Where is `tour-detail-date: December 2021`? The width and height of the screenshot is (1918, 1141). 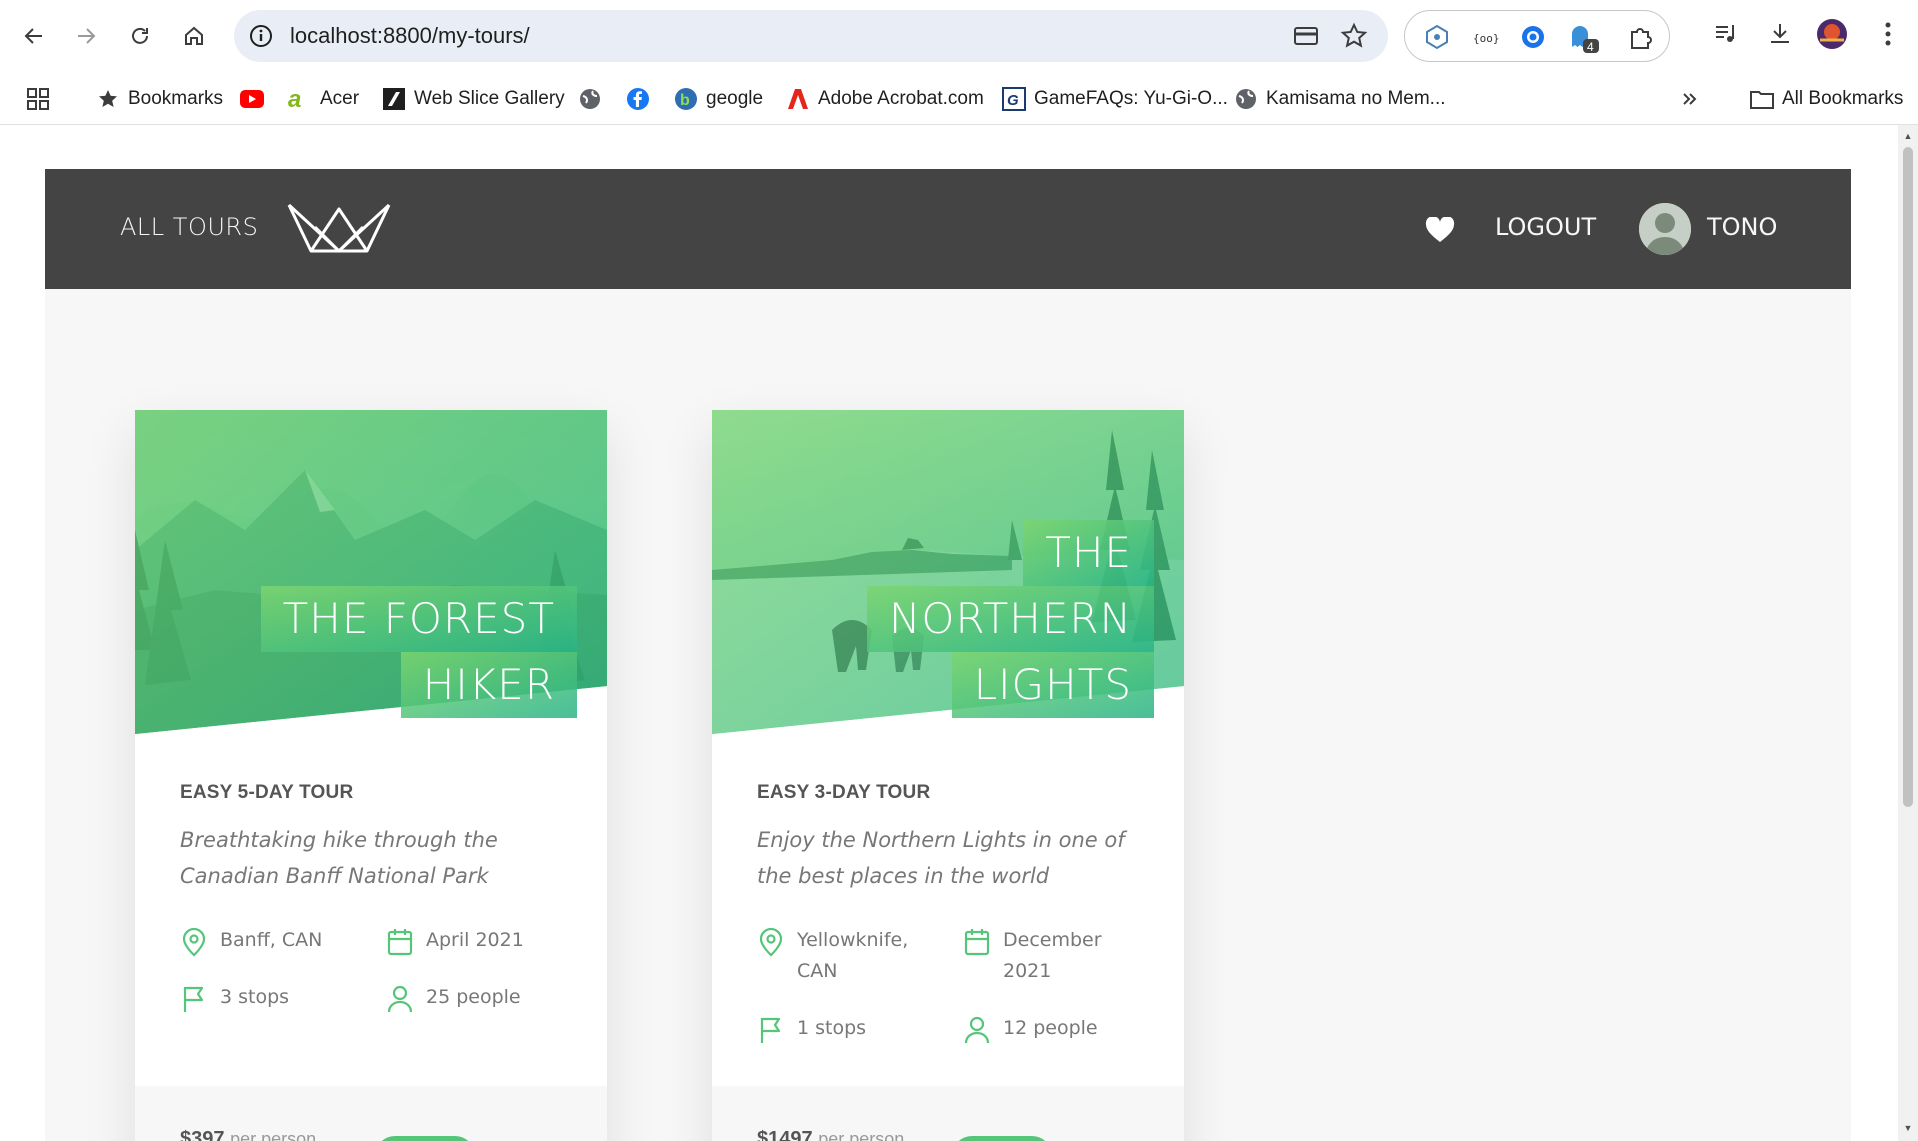 tour-detail-date: December 2021 is located at coordinates (1038, 956).